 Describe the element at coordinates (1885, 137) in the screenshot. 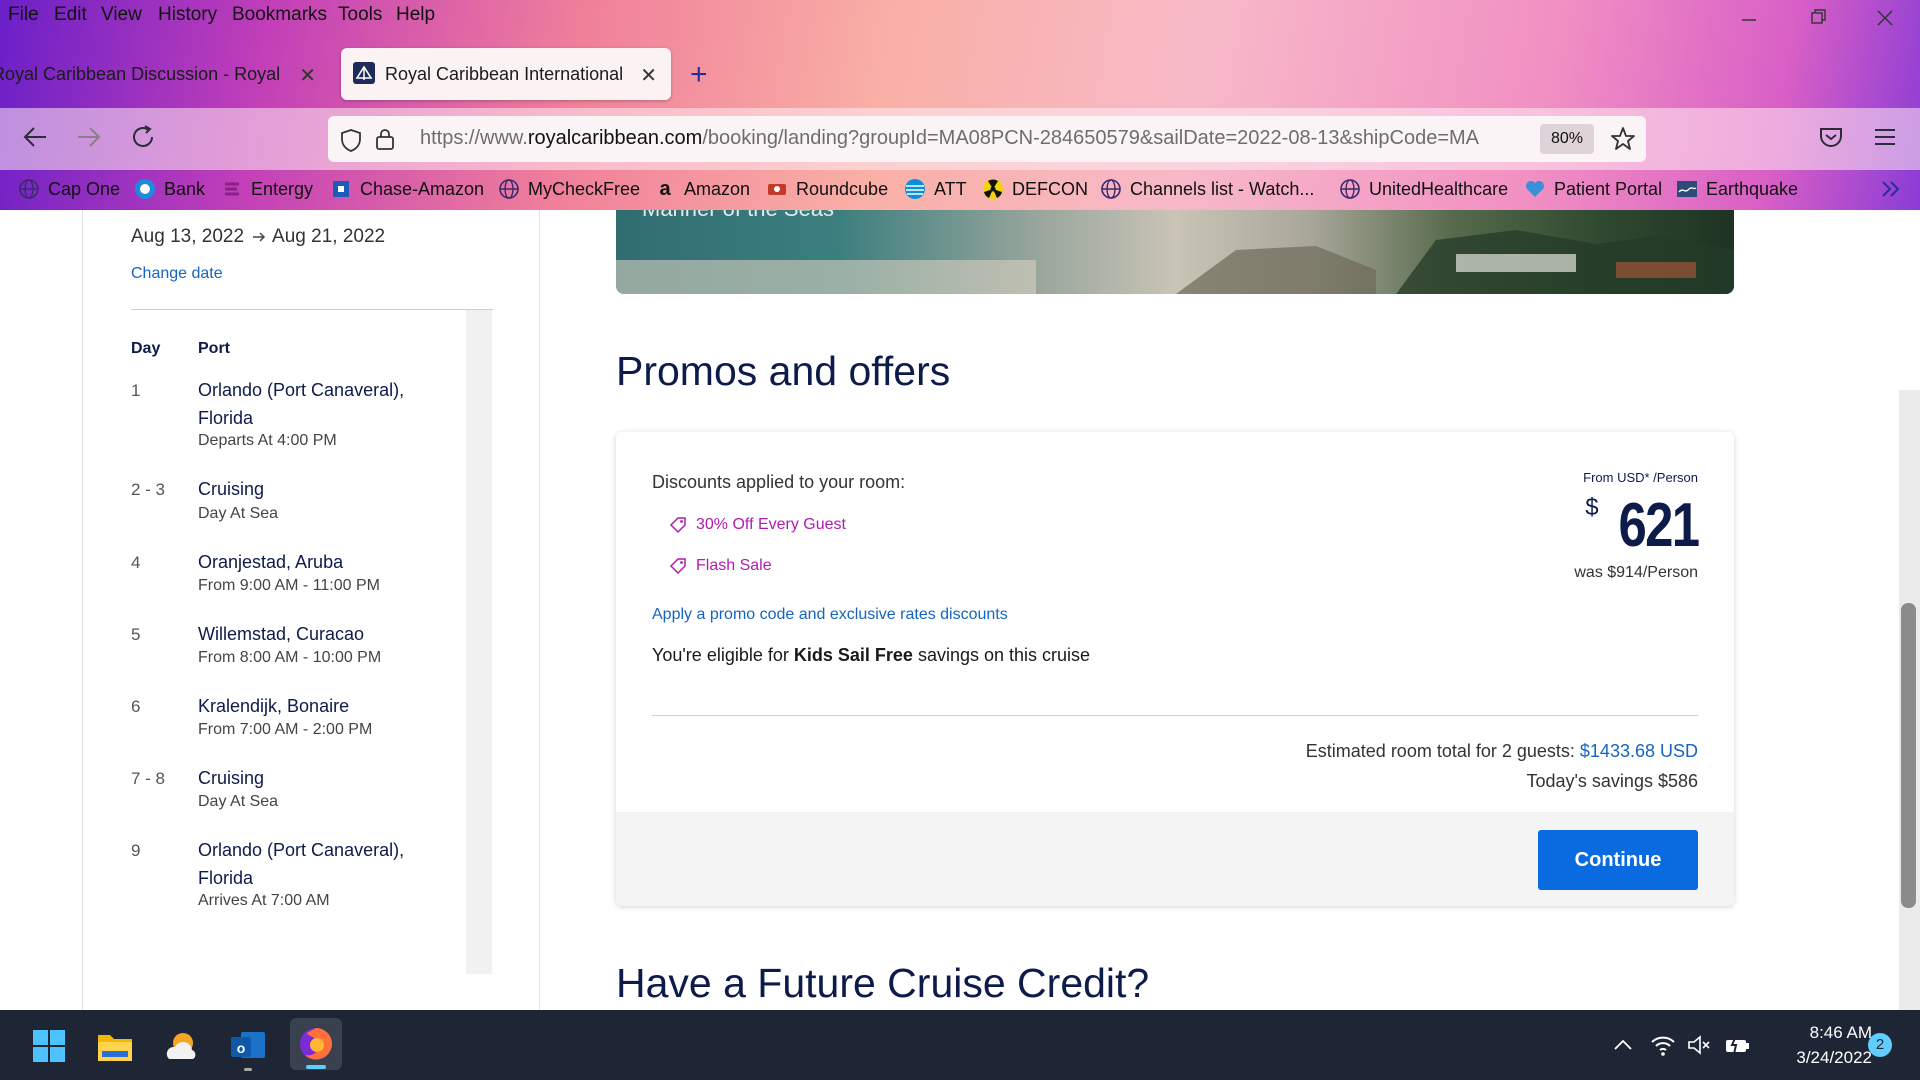

I see `hamburger-menu-icon` at that location.